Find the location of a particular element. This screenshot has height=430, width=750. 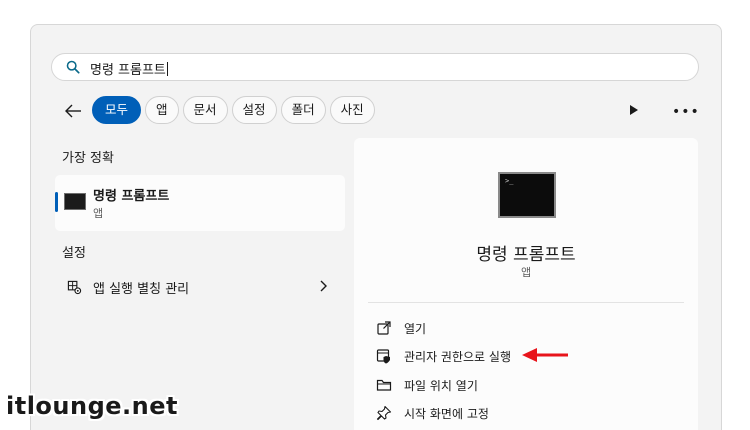

red-arrow-annotation is located at coordinates (545, 355).